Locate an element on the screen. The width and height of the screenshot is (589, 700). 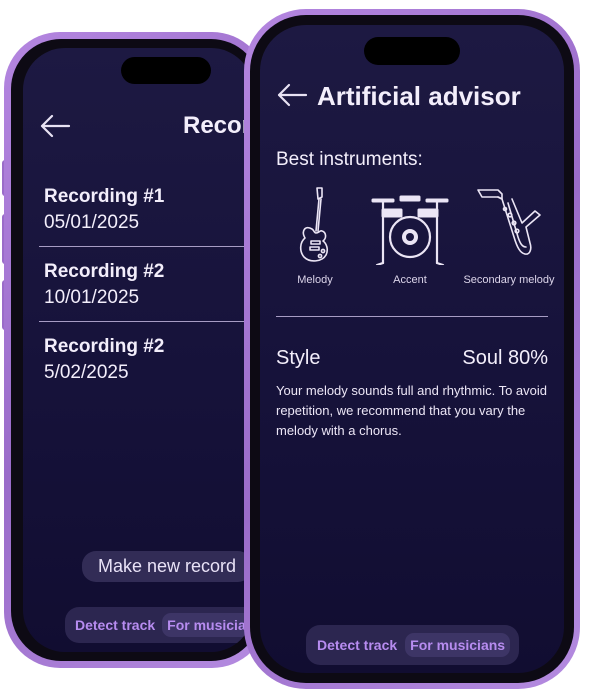
instrument-accent: Accent is located at coordinates (410, 236).